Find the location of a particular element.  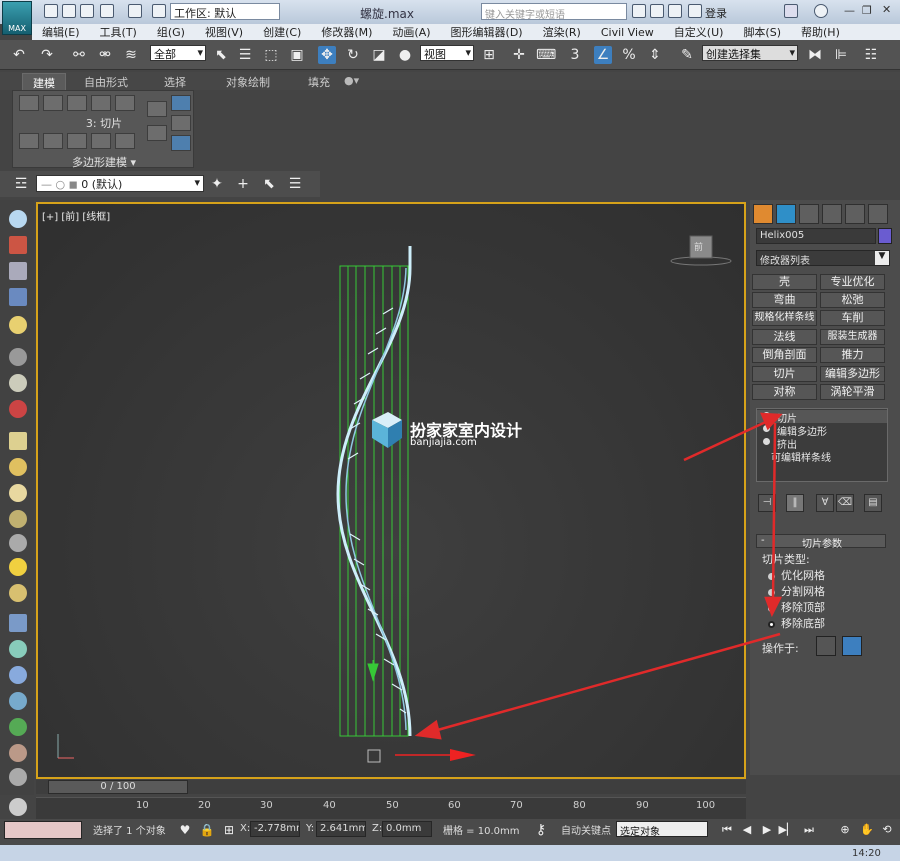

scene-explorer-icon is located at coordinates (18, 271).